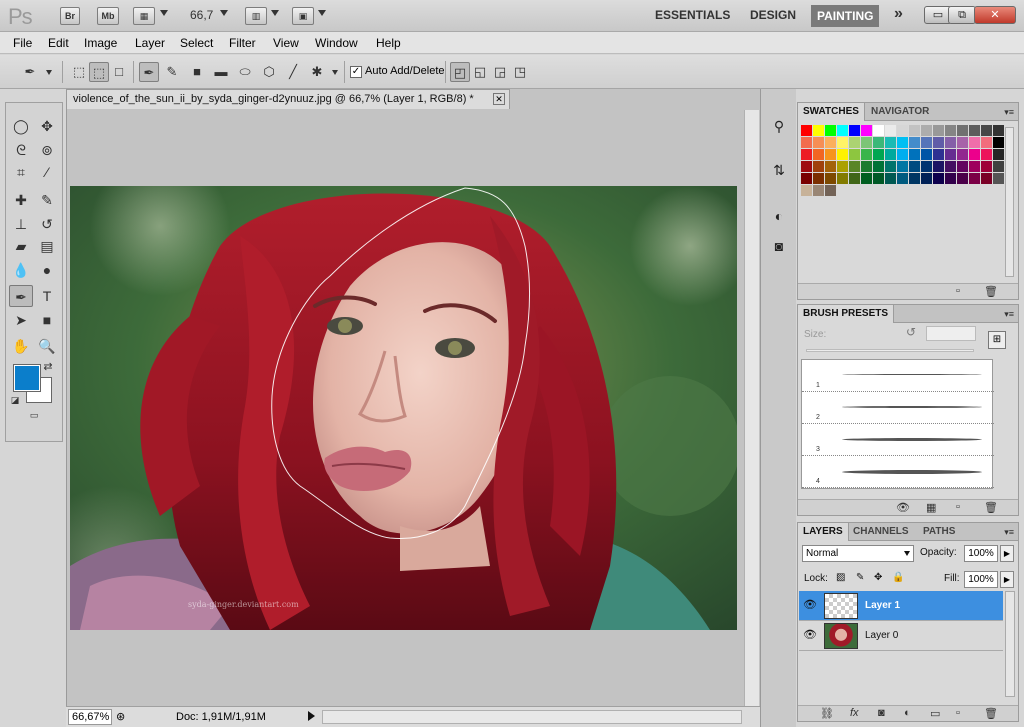  What do you see at coordinates (172, 72) in the screenshot?
I see `freeform-pen-icon: ✎` at bounding box center [172, 72].